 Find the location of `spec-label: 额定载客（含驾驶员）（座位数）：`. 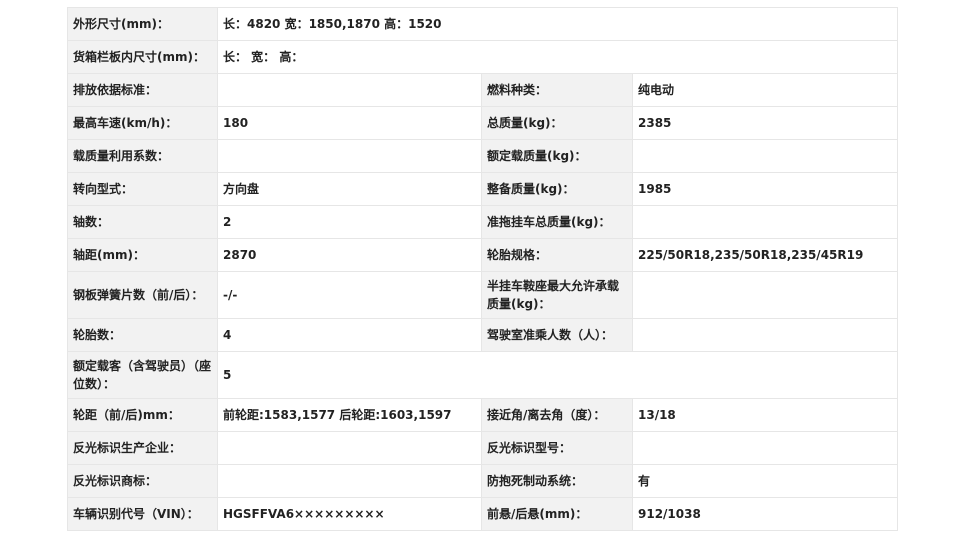

spec-label: 额定载客（含驾驶员）（座位数）： is located at coordinates (142, 375).